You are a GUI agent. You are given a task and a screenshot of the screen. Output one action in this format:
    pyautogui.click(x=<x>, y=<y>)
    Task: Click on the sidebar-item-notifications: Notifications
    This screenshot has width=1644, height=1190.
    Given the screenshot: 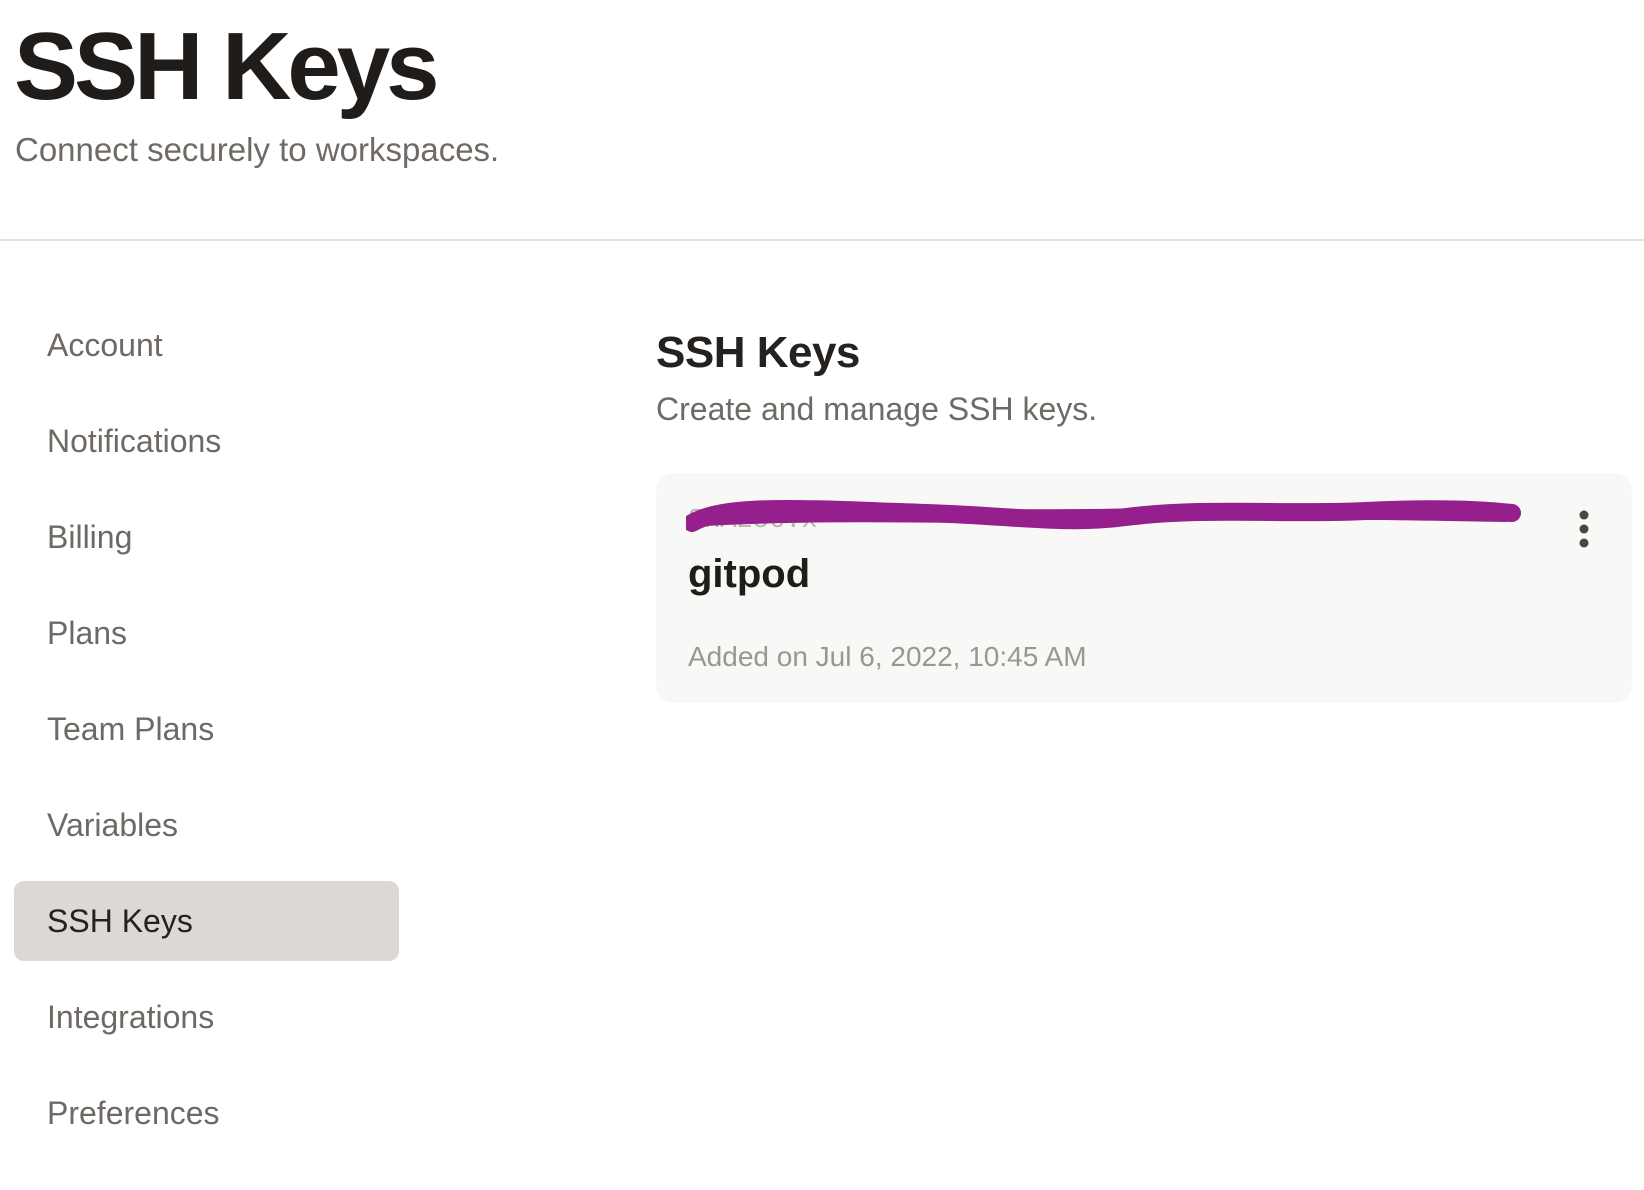 What is the action you would take?
    pyautogui.click(x=206, y=441)
    